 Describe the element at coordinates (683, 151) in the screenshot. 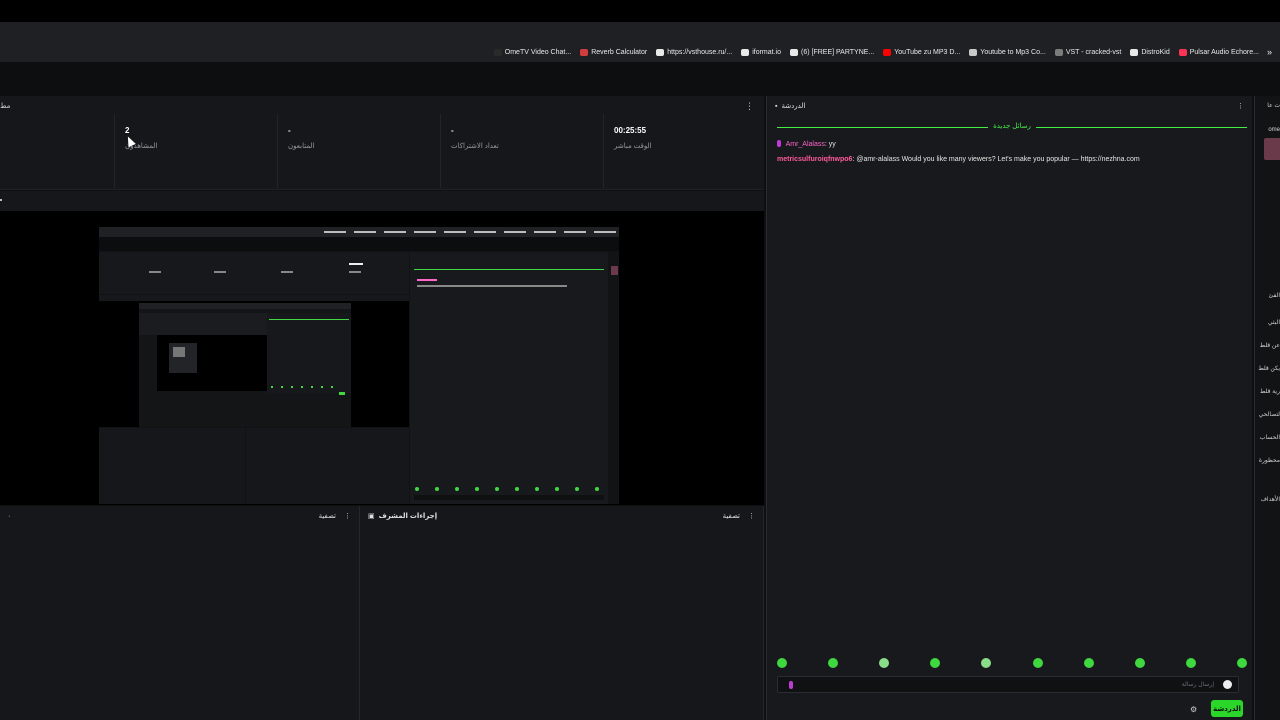

I see `stat-live-time: 00:25:55 الوقت مباشر` at that location.